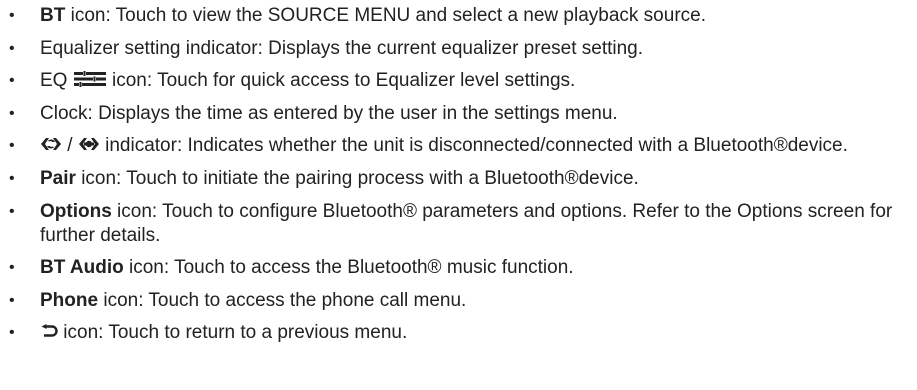 This screenshot has width=917, height=390. Describe the element at coordinates (76, 211) in the screenshot. I see `item-term: Options` at that location.